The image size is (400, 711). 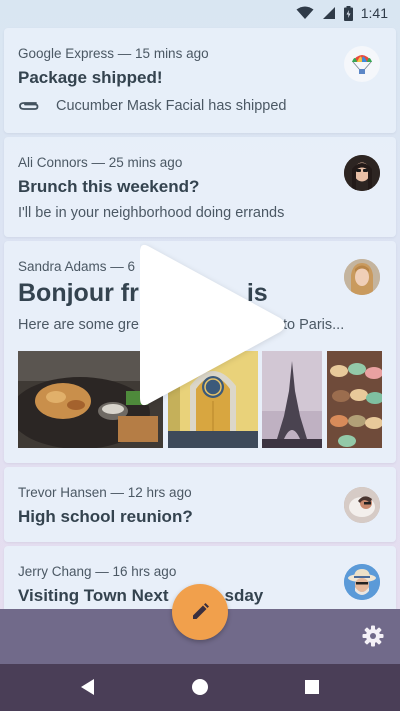 What do you see at coordinates (312, 687) in the screenshot?
I see `recents-icon` at bounding box center [312, 687].